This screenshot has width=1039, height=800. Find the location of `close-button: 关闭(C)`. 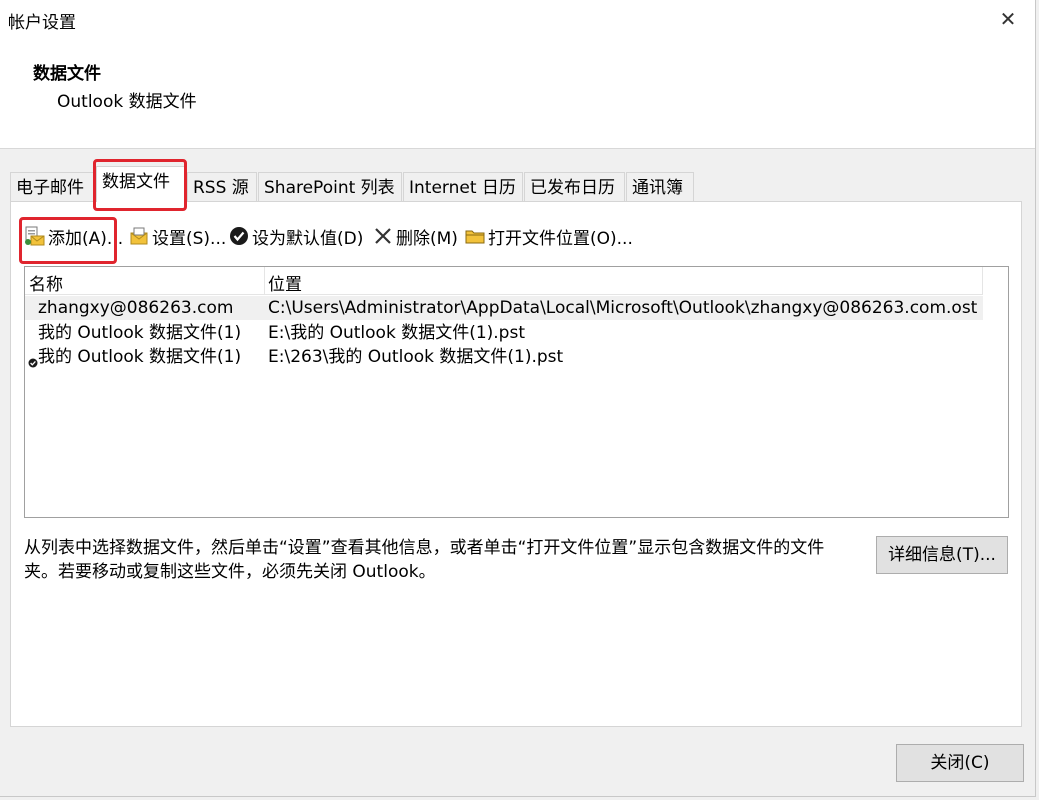

close-button: 关闭(C) is located at coordinates (960, 763).